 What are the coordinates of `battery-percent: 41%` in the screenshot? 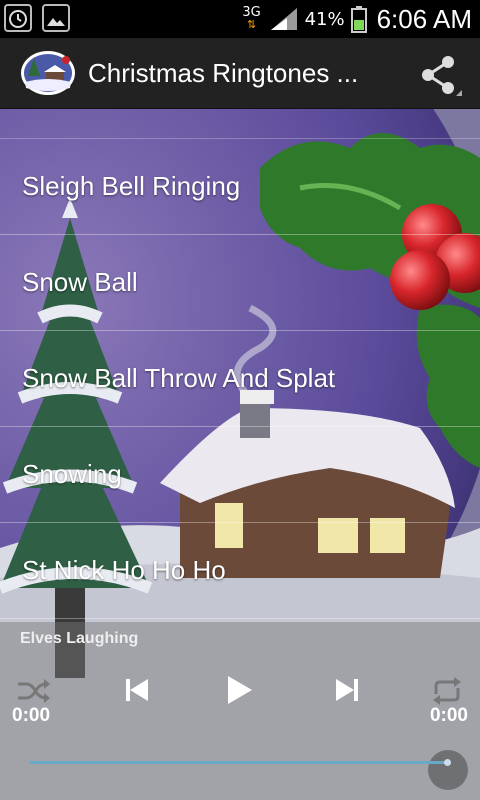 It's located at (324, 19).